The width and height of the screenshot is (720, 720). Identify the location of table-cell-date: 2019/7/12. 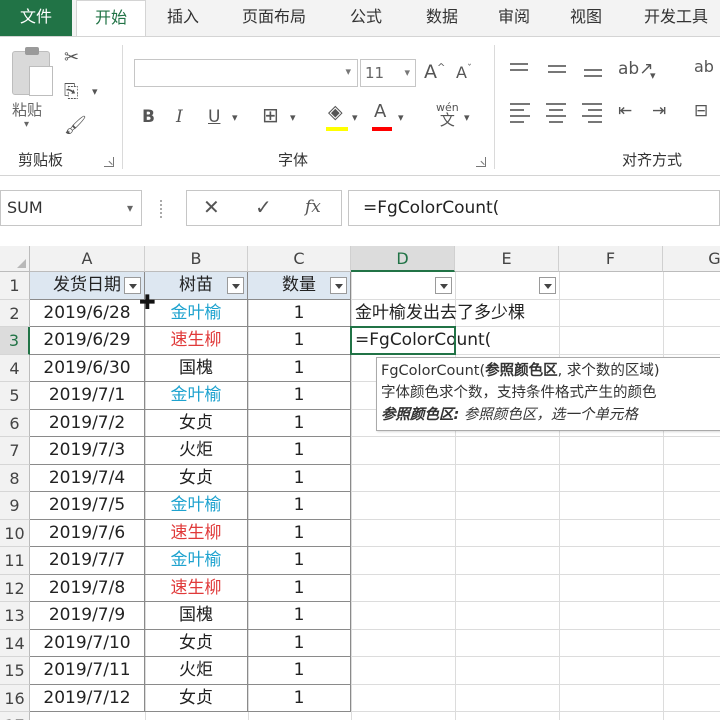
(87, 698).